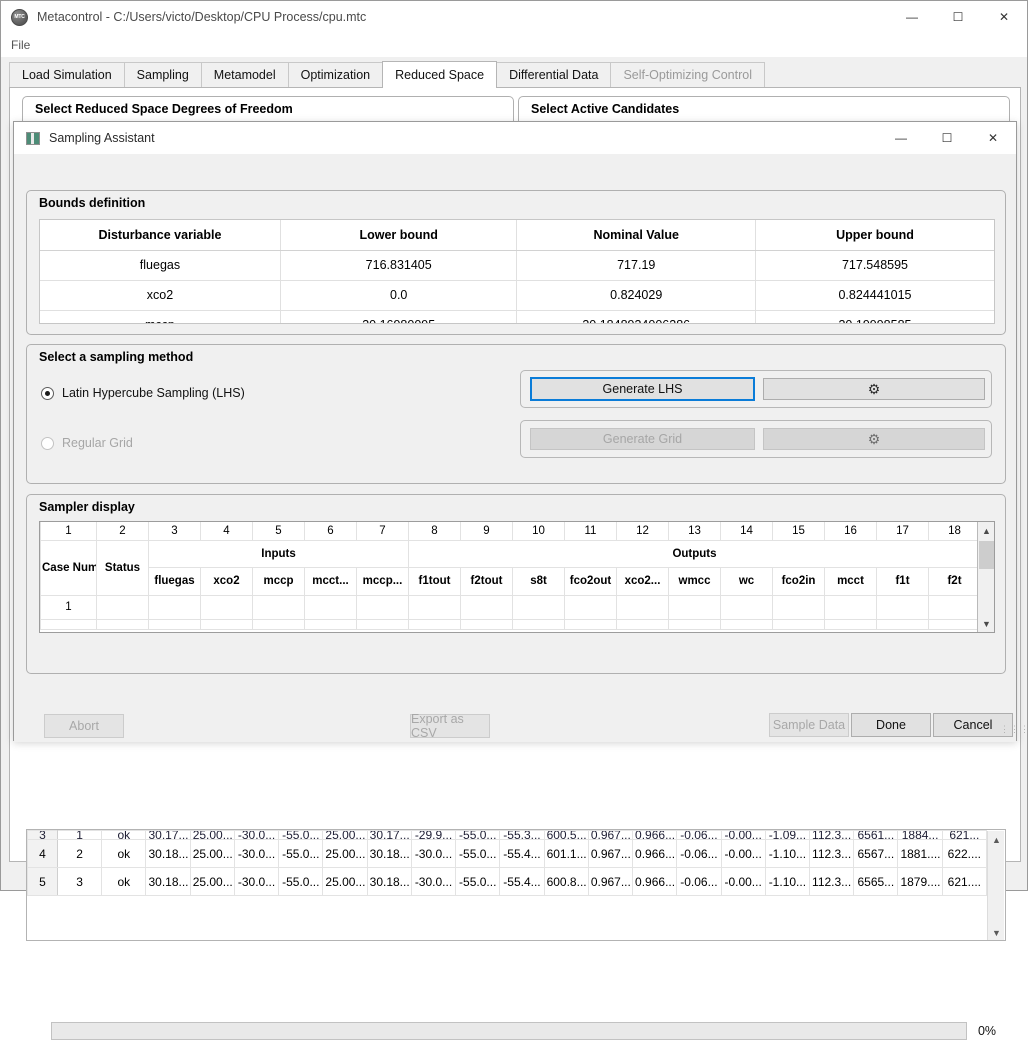 This screenshot has height=1041, width=1028. Describe the element at coordinates (912, 17) in the screenshot. I see `minimize-icon: —` at that location.